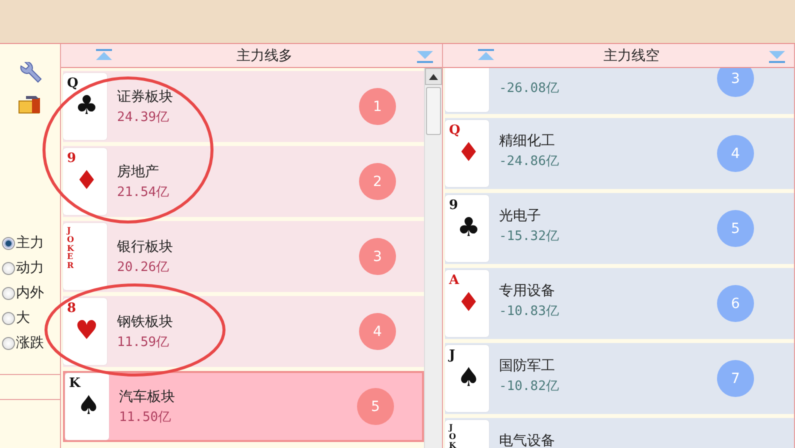 The height and width of the screenshot is (448, 795). I want to click on sector-name: 电气设备, so click(527, 440).